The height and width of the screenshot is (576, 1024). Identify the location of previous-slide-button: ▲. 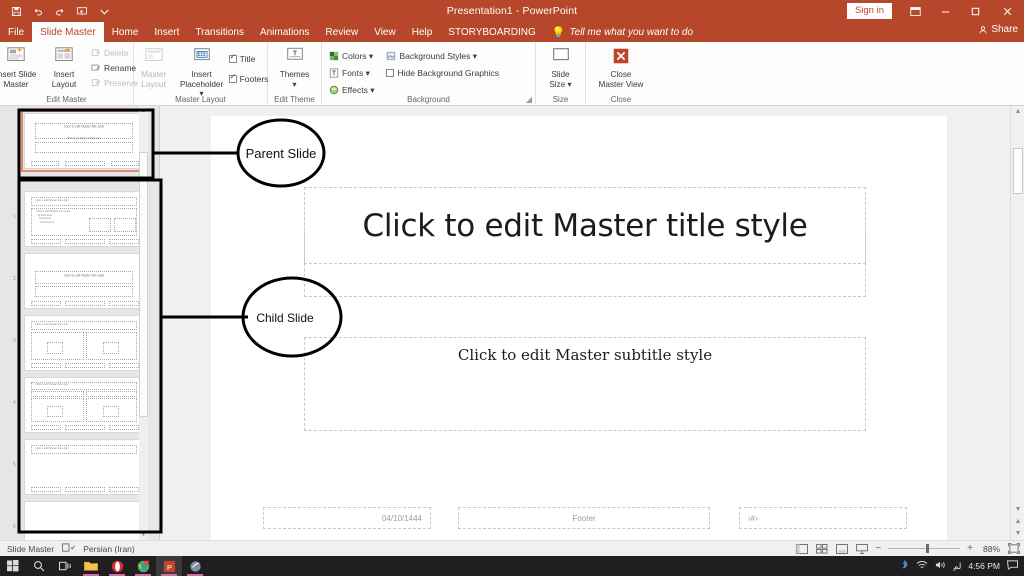
(1017, 522).